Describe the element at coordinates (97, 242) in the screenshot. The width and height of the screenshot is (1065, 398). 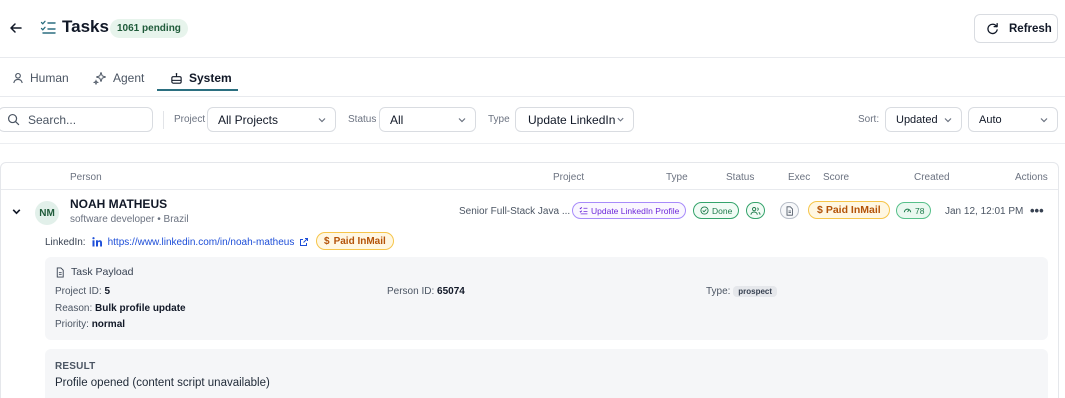
I see `linkedin-icon` at that location.